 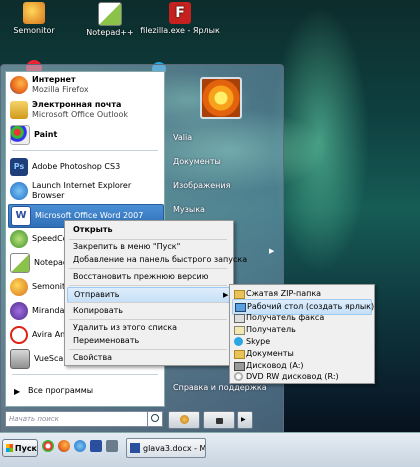 I want to click on skype-icon, so click(x=238, y=341).